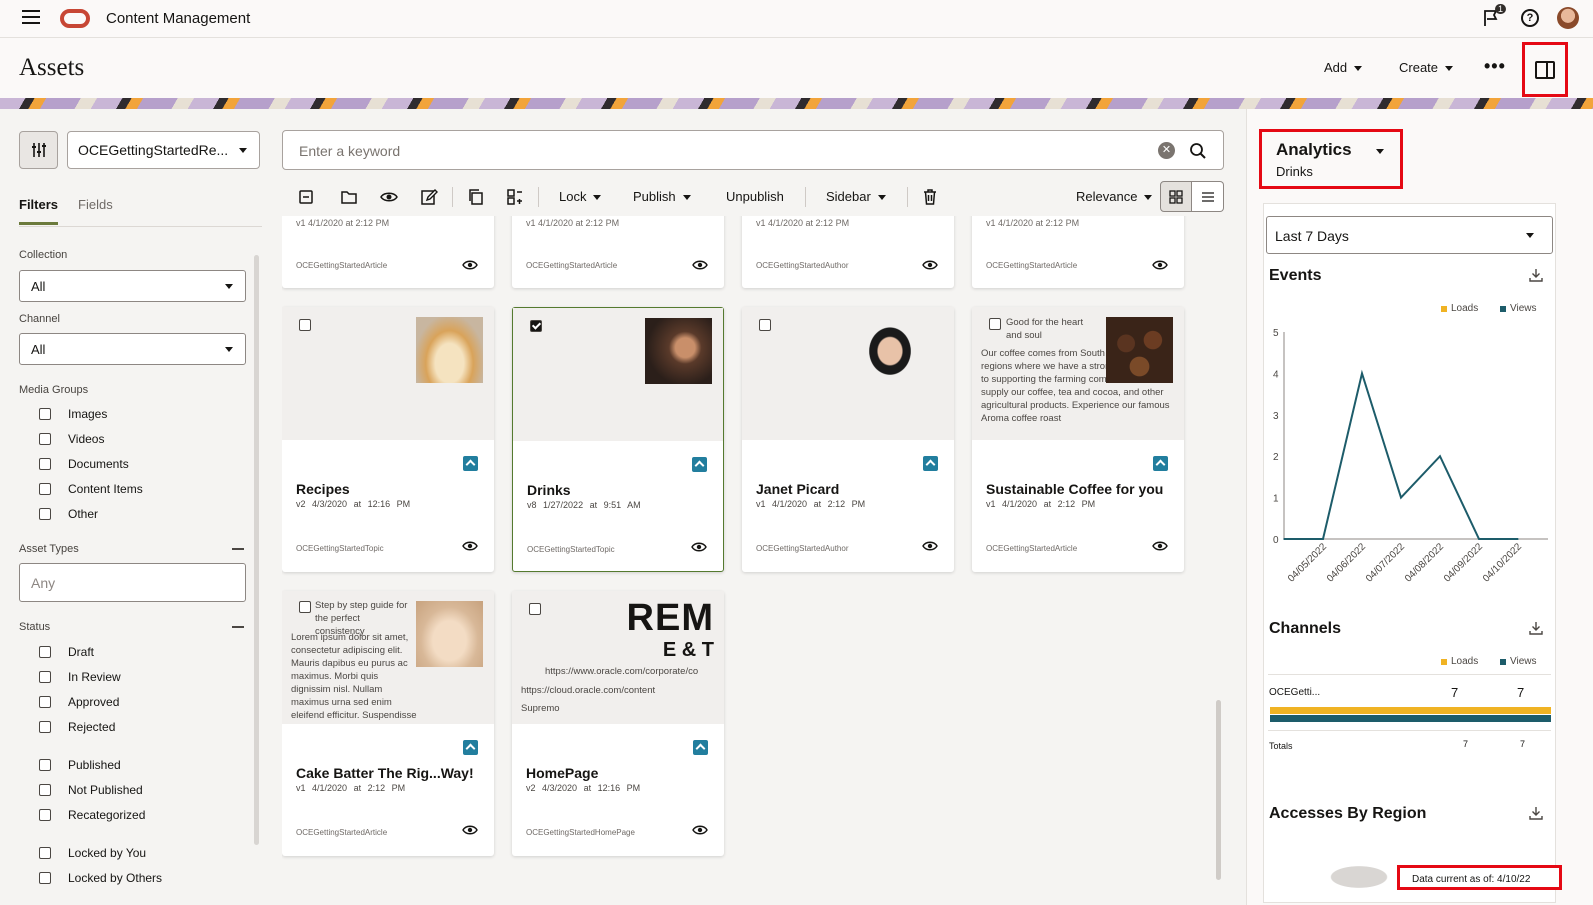 Image resolution: width=1593 pixels, height=905 pixels. I want to click on create-menu-button: Create, so click(1426, 67).